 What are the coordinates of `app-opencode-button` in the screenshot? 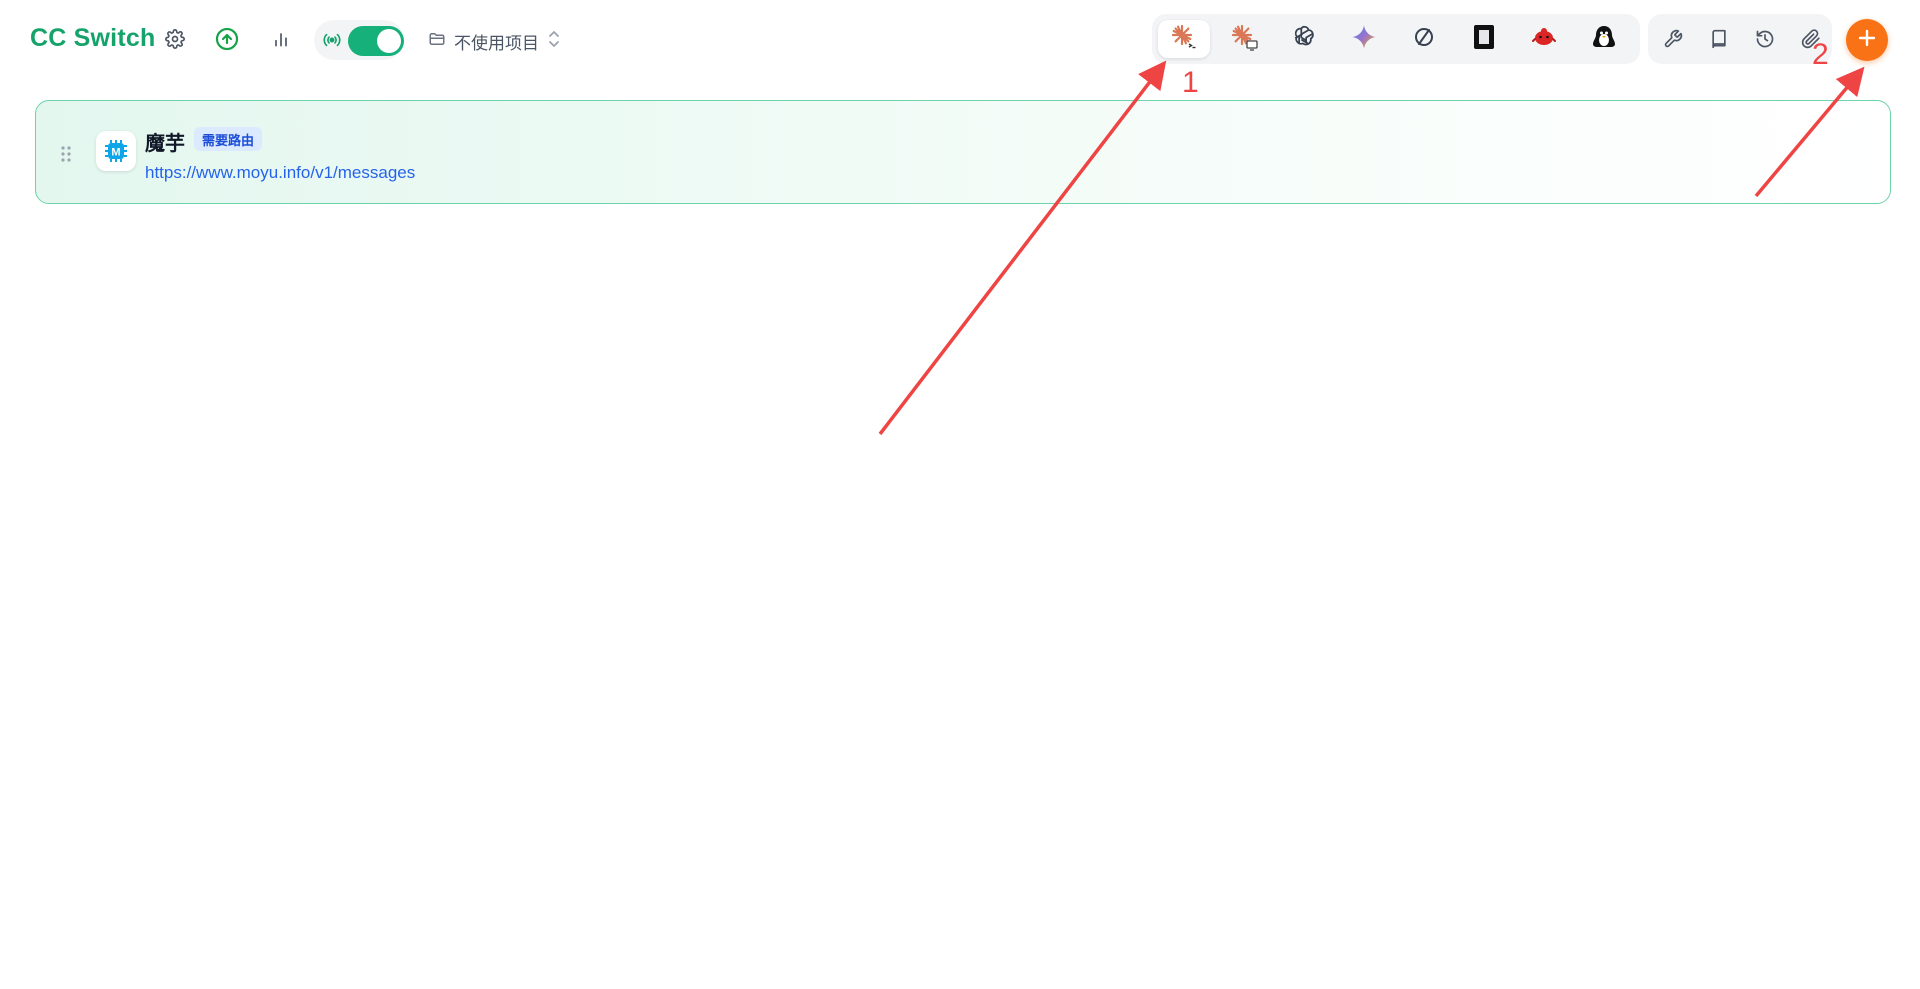 It's located at (1424, 39).